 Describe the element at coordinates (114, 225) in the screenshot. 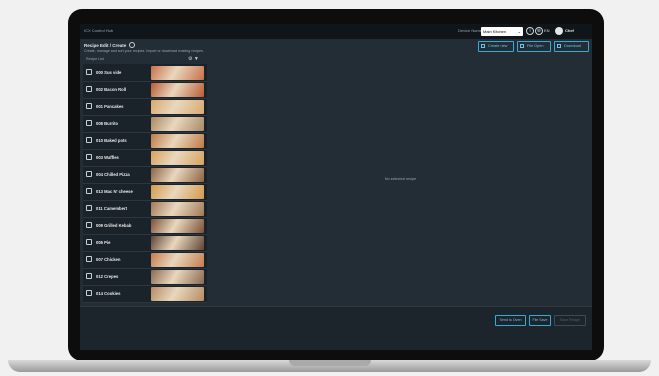

I see `recipe-name: 009 Grilled Kebab` at that location.